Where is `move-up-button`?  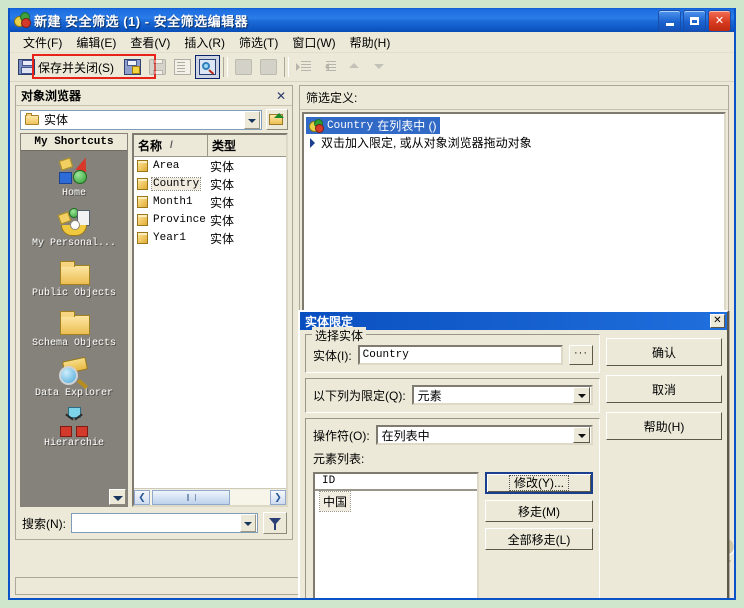 move-up-button is located at coordinates (354, 67).